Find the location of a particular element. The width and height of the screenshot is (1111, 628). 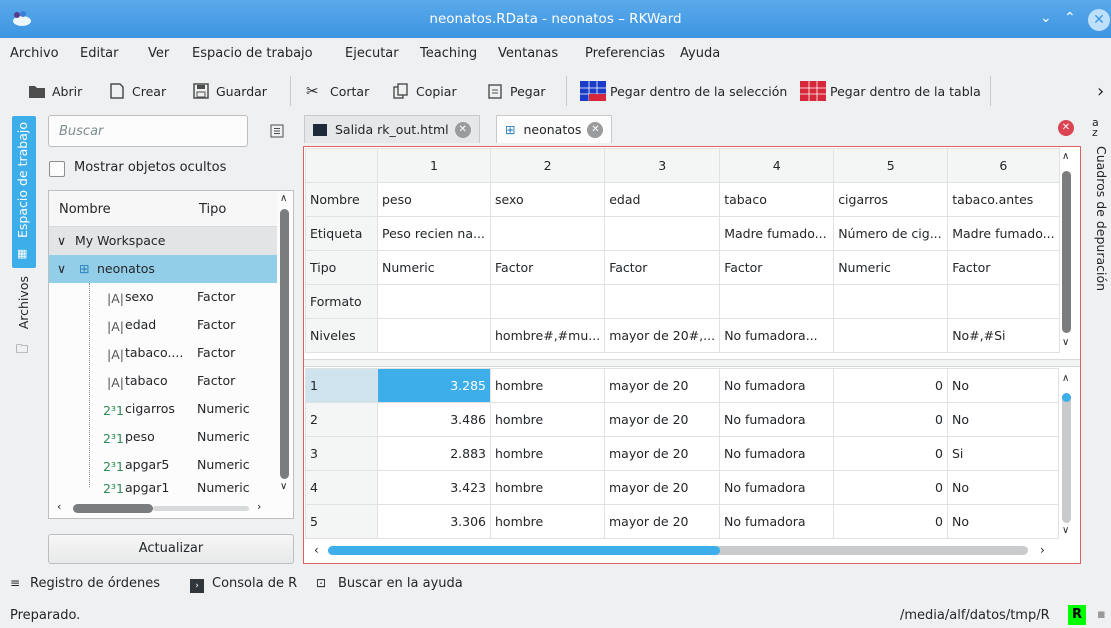

menu-ayuda: Ayuda is located at coordinates (700, 53).